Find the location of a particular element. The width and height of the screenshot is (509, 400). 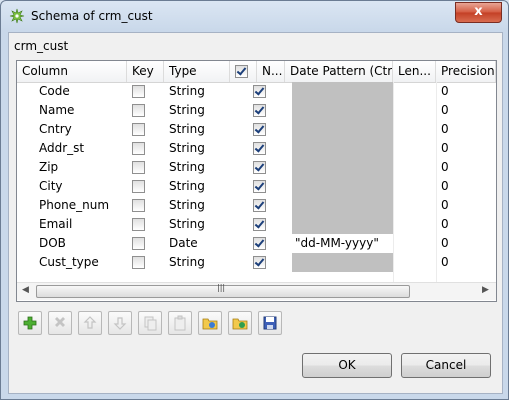

header-precision: Precision is located at coordinates (466, 71).